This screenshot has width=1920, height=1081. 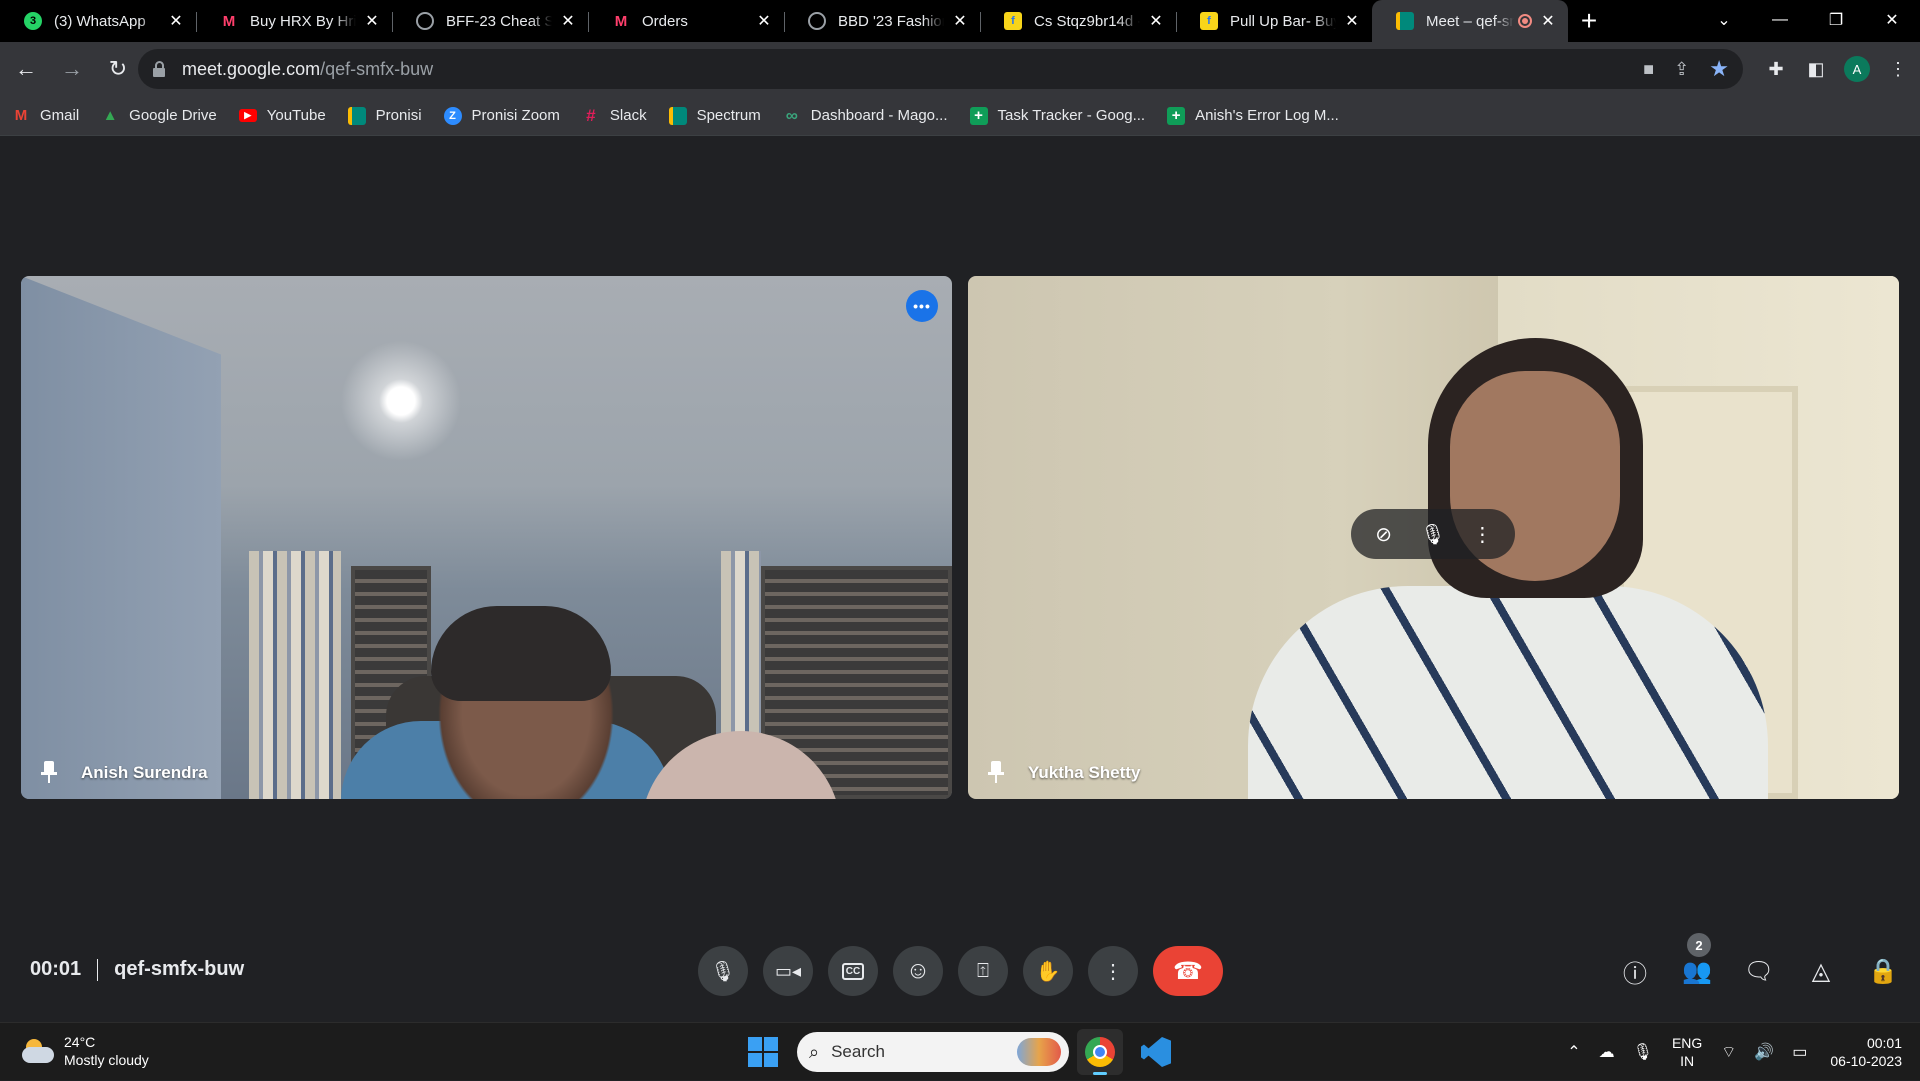 I want to click on gmail-icon: M, so click(x=21, y=115).